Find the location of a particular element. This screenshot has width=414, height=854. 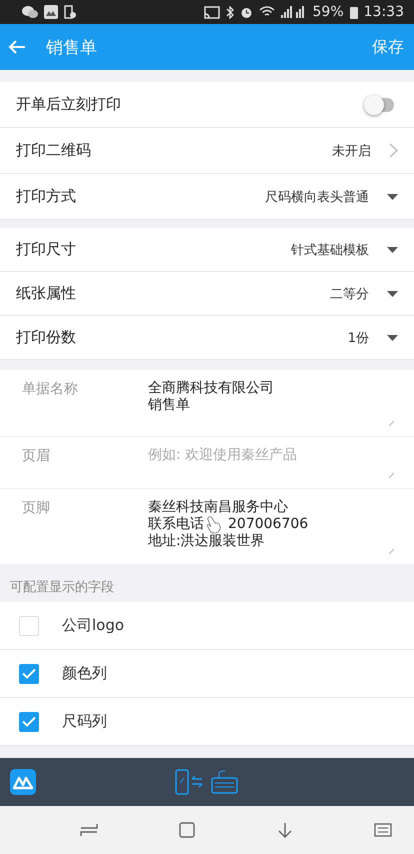

field-option-label: 公司logo is located at coordinates (93, 625).